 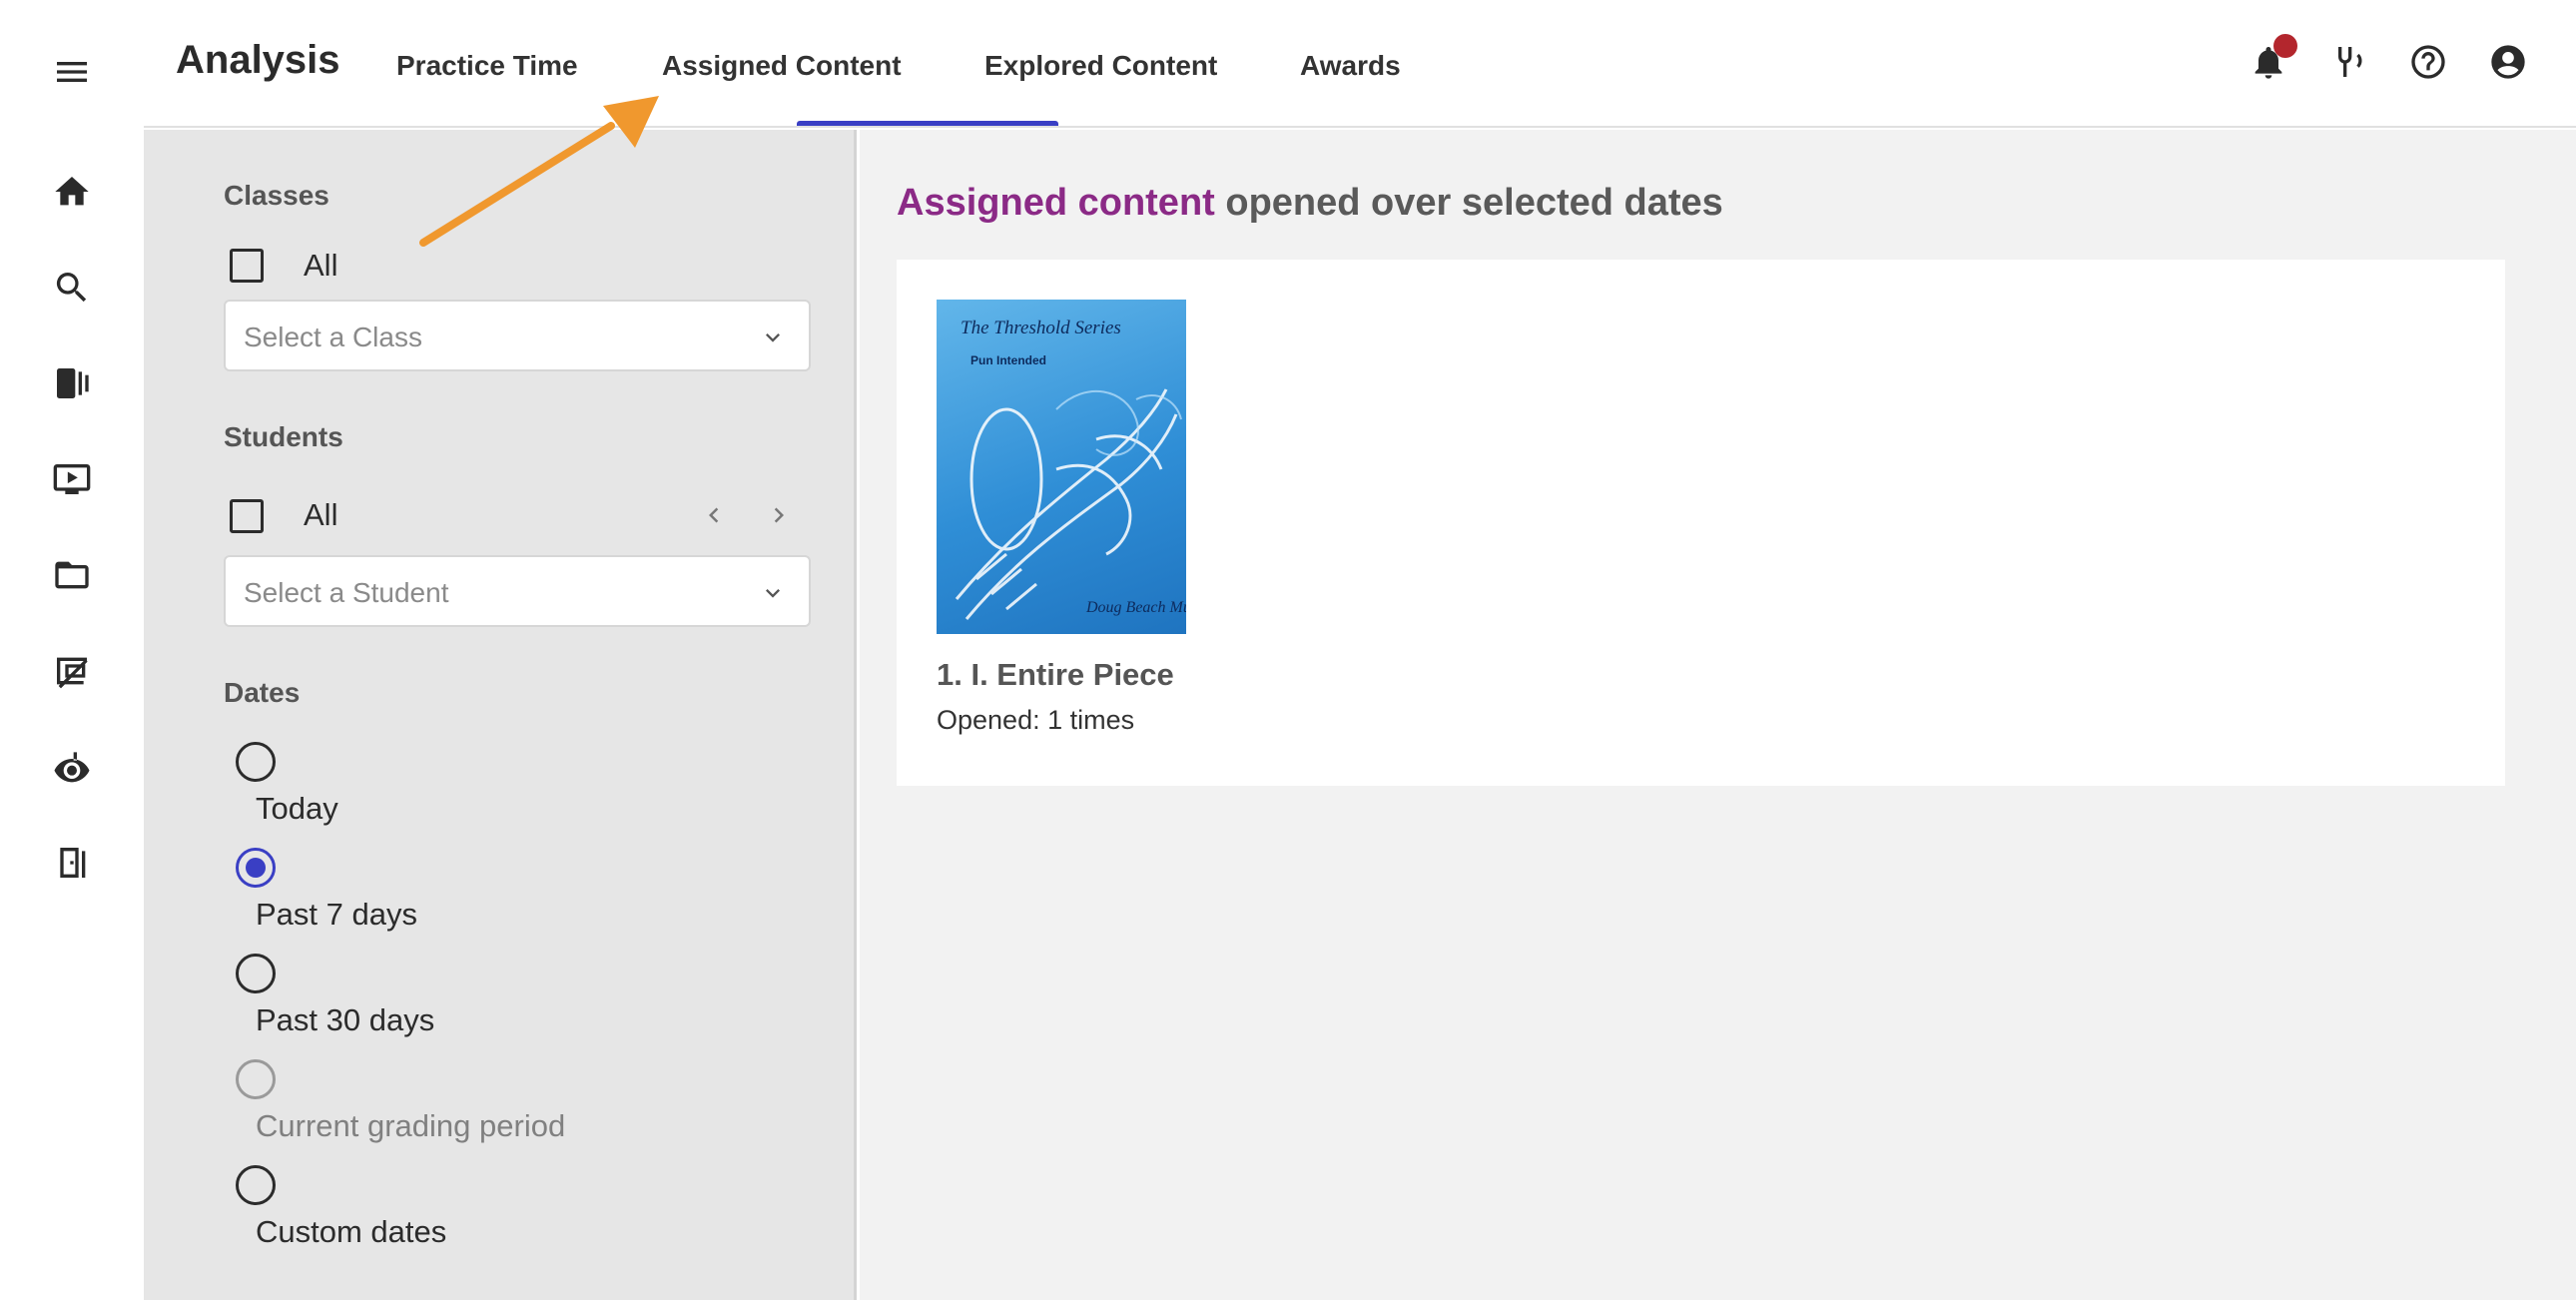 What do you see at coordinates (256, 1185) in the screenshot?
I see `radio-custom-dates` at bounding box center [256, 1185].